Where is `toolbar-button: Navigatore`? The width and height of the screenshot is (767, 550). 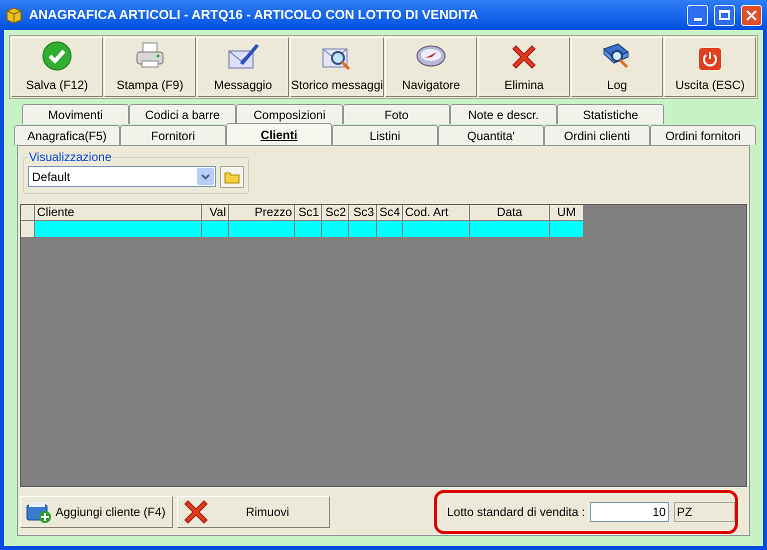
toolbar-button: Navigatore is located at coordinates (431, 67).